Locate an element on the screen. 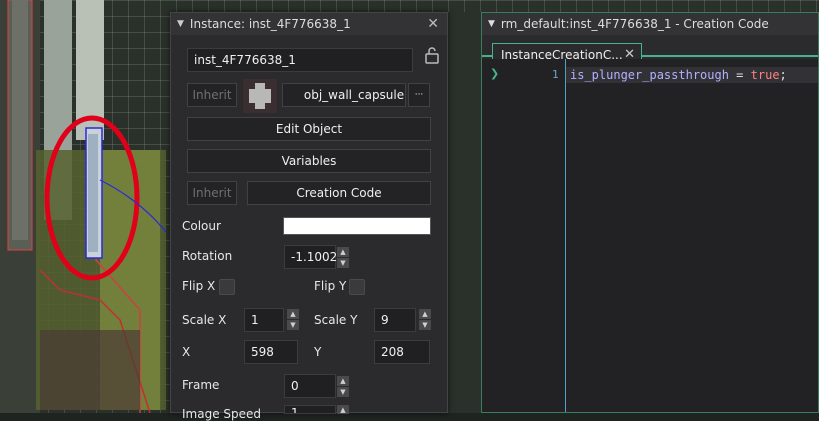 The image size is (819, 421). y-label: Y is located at coordinates (318, 352).